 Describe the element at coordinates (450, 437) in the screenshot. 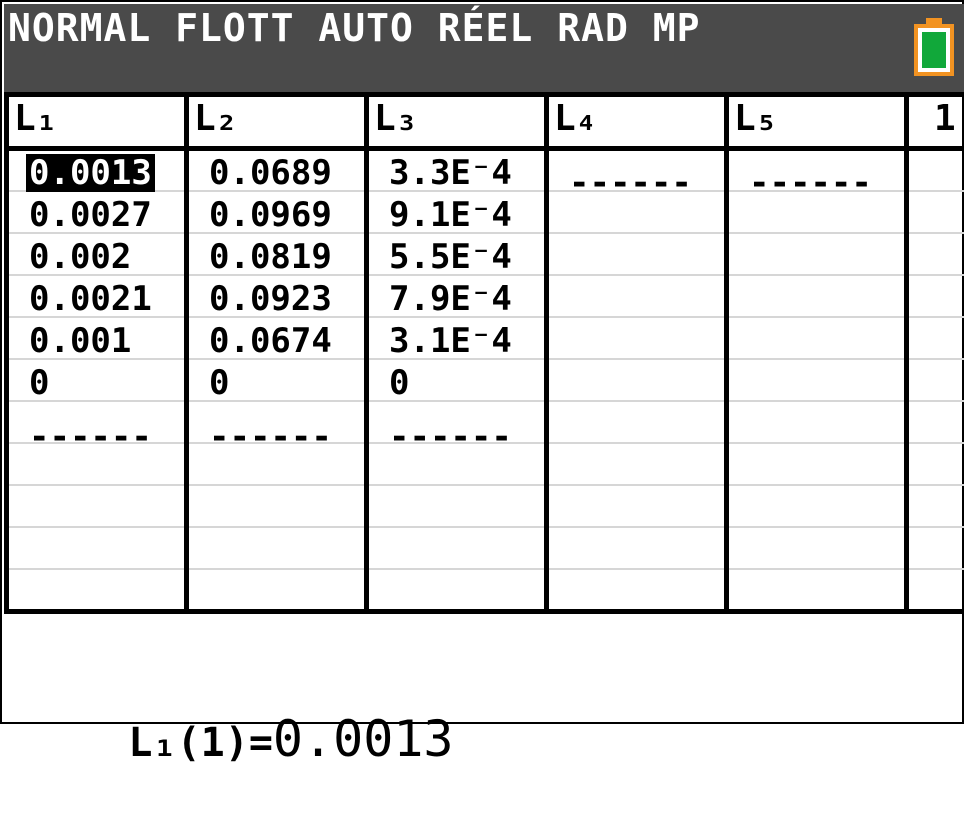

I see `table-cell-l3-new: ------` at that location.